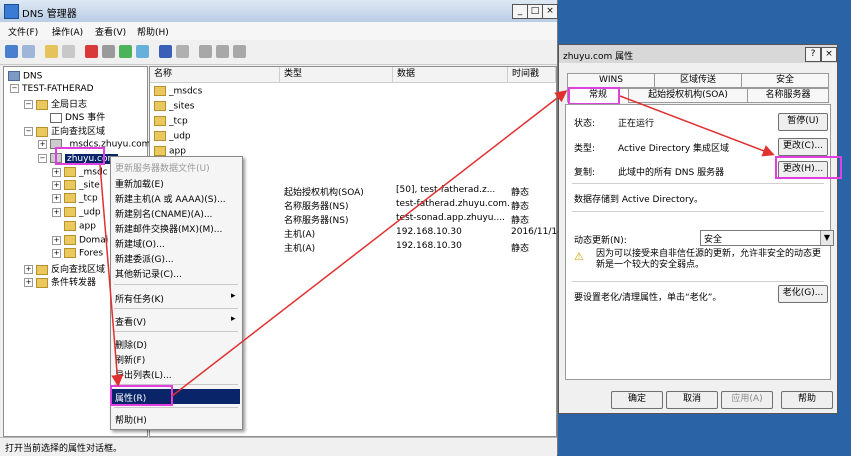 The height and width of the screenshot is (456, 851). I want to click on dns-node-icon, so click(14, 76).